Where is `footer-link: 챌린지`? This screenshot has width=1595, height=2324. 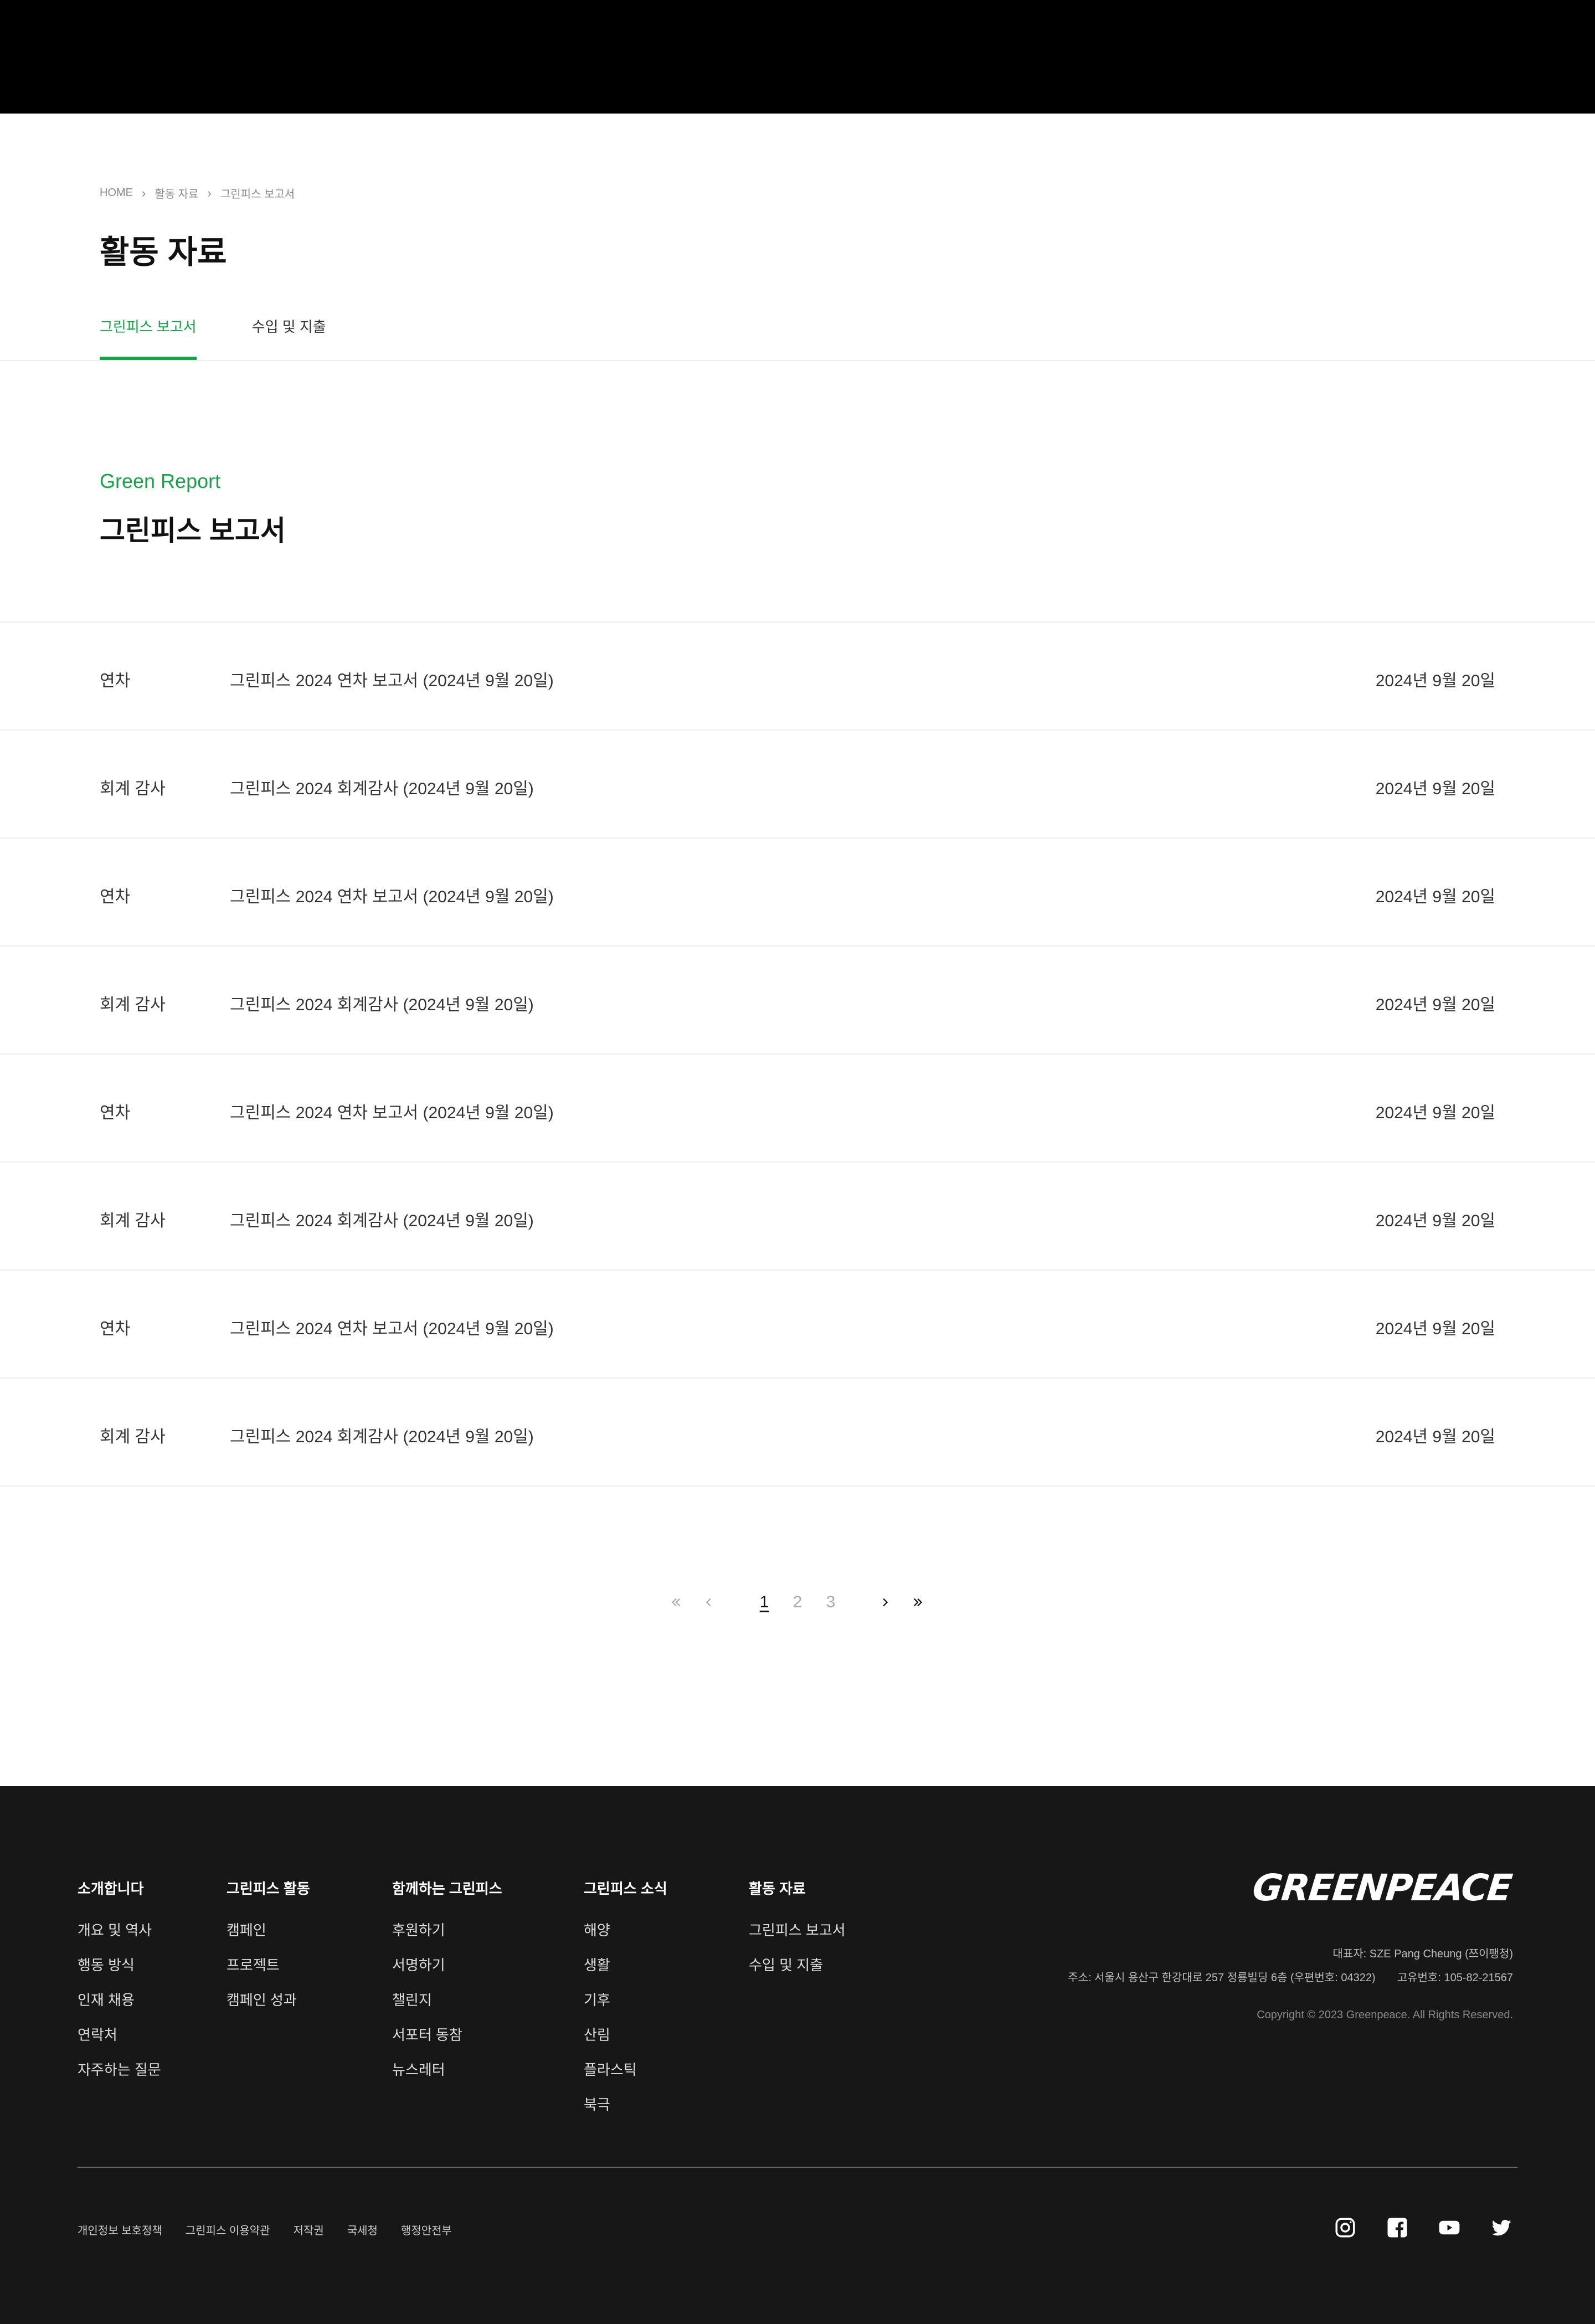
footer-link: 챌린지 is located at coordinates (447, 1999).